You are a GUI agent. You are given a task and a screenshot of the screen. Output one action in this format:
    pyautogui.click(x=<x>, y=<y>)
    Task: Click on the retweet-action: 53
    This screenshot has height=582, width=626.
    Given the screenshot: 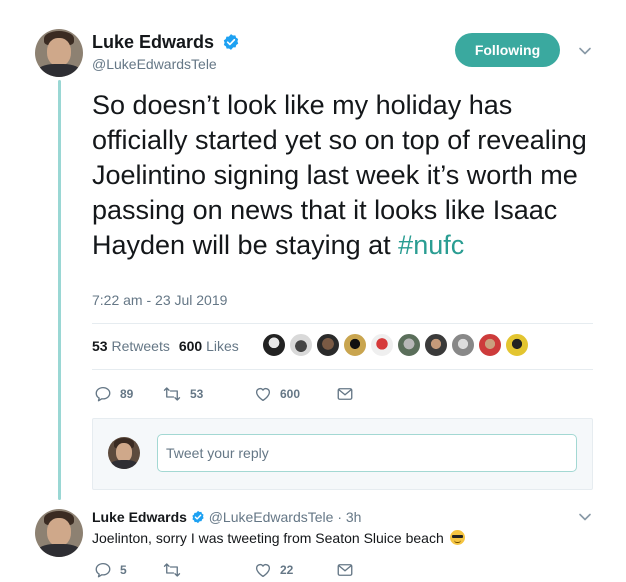 What is the action you would take?
    pyautogui.click(x=208, y=394)
    